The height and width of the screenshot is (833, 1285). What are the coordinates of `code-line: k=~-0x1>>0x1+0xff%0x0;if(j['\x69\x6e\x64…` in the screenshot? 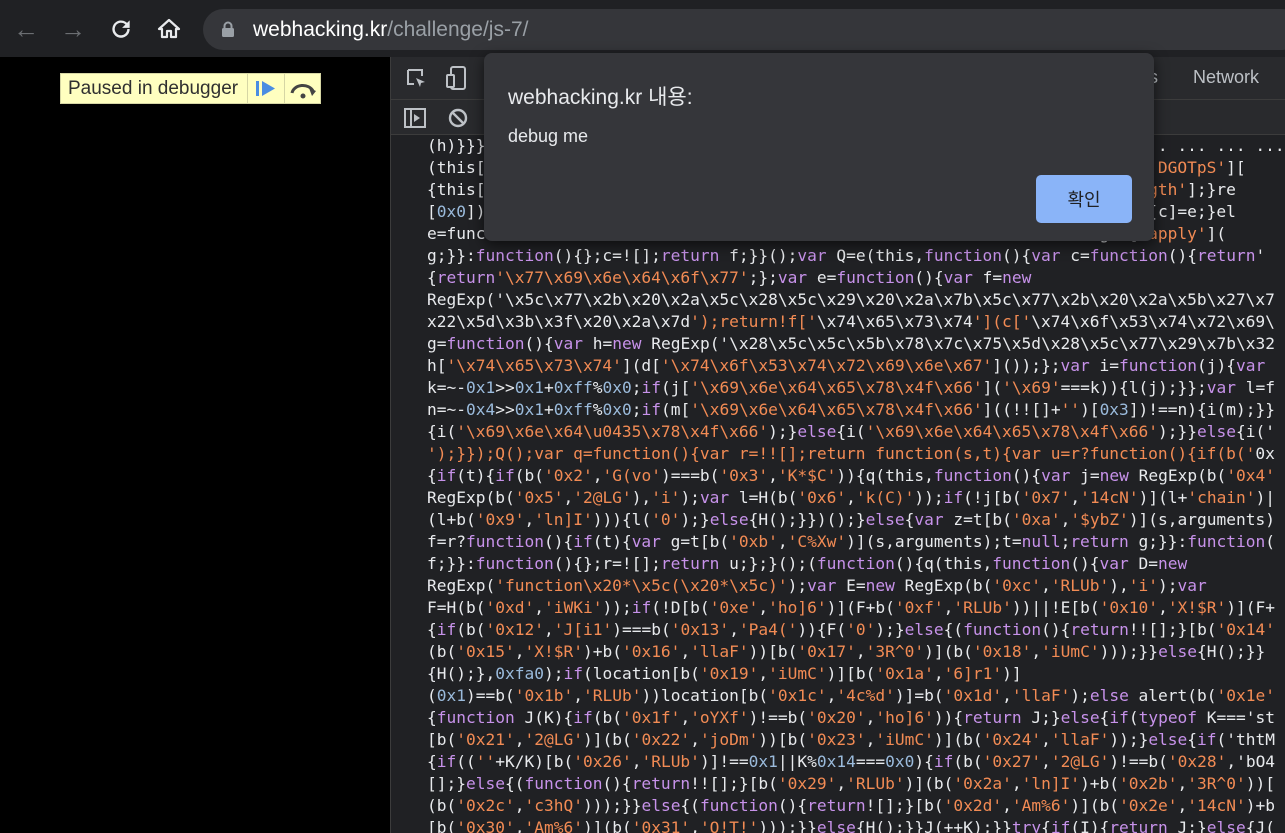 It's located at (851, 387).